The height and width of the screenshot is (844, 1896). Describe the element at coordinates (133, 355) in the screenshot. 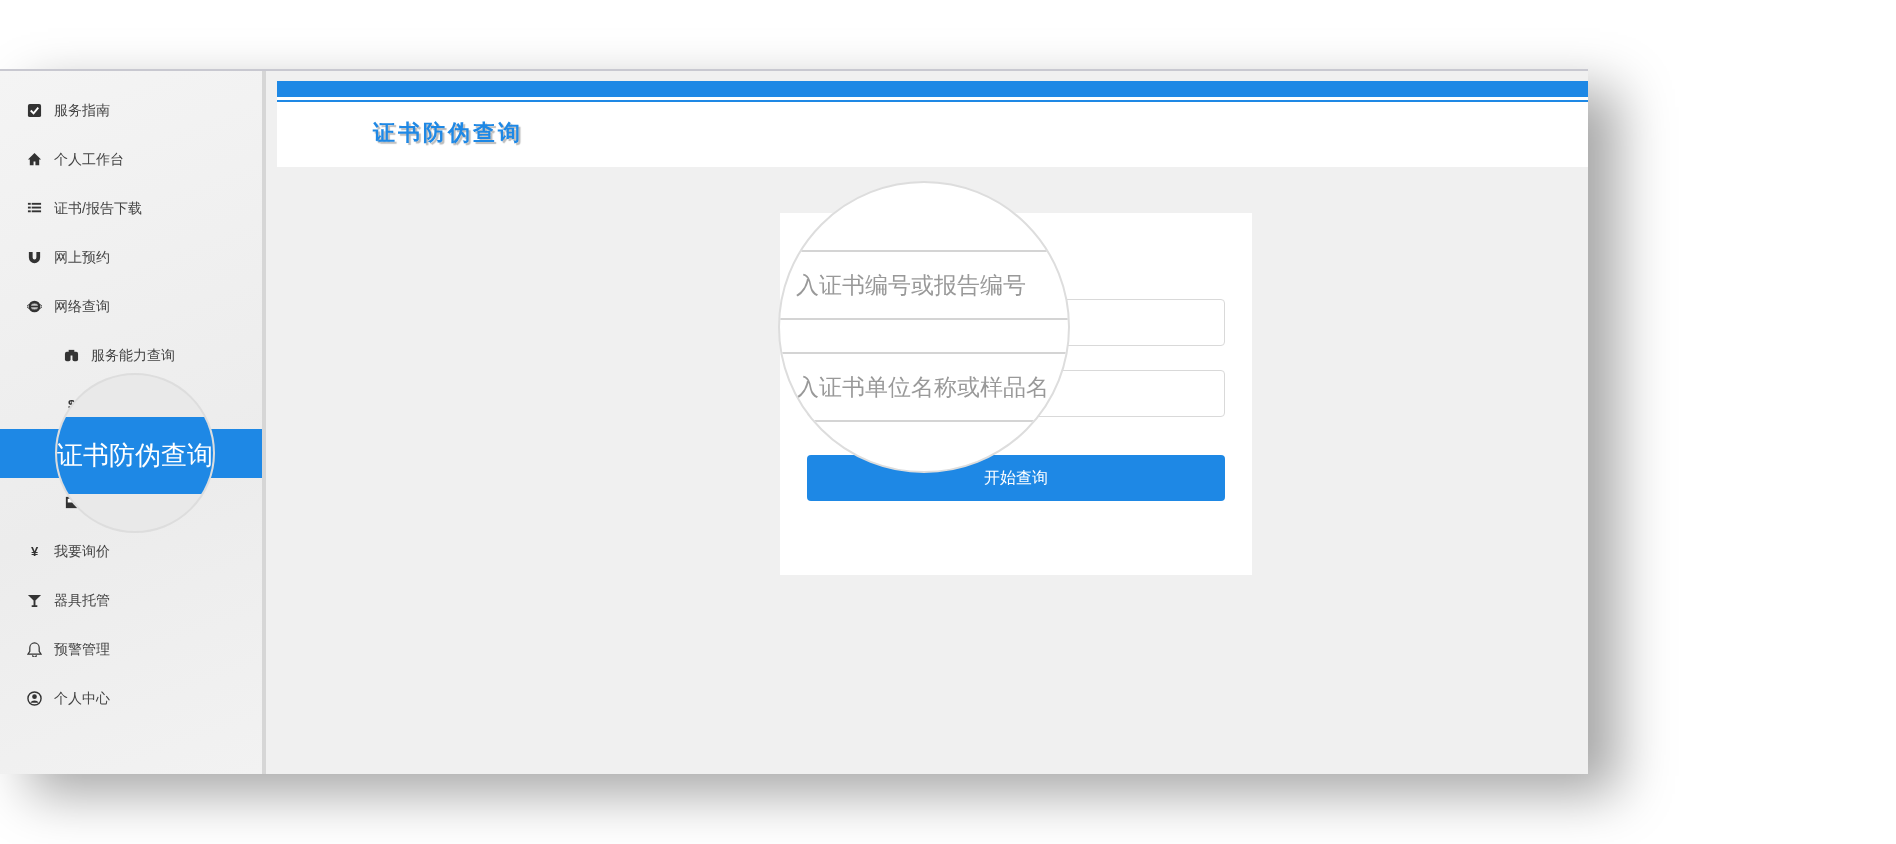

I see `sidebar-subitem: 服务能力查询` at that location.